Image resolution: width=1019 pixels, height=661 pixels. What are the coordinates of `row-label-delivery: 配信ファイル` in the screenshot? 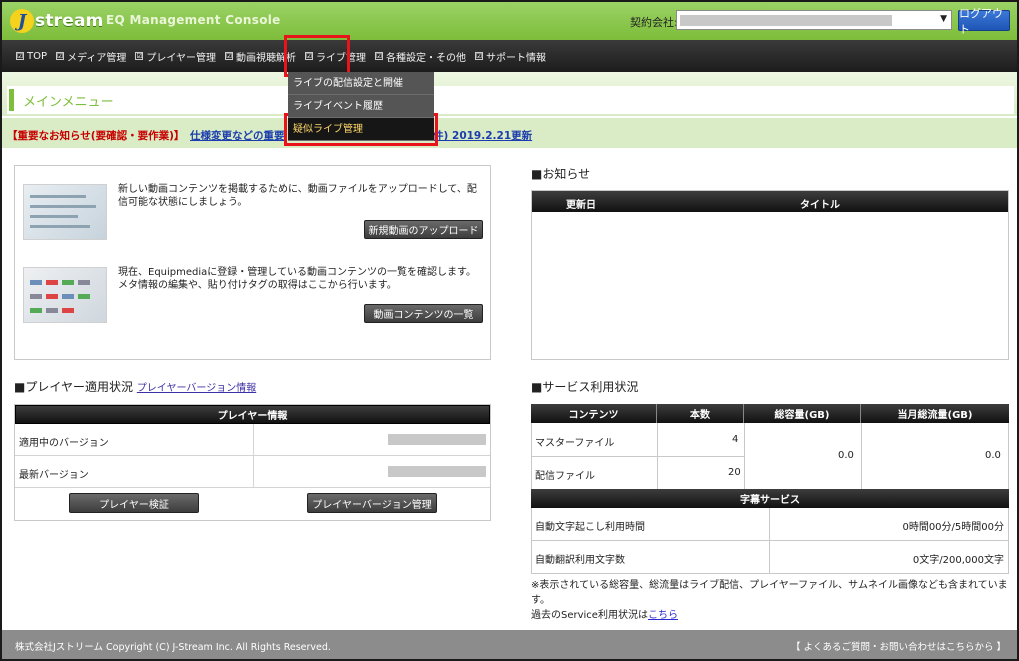 It's located at (565, 476).